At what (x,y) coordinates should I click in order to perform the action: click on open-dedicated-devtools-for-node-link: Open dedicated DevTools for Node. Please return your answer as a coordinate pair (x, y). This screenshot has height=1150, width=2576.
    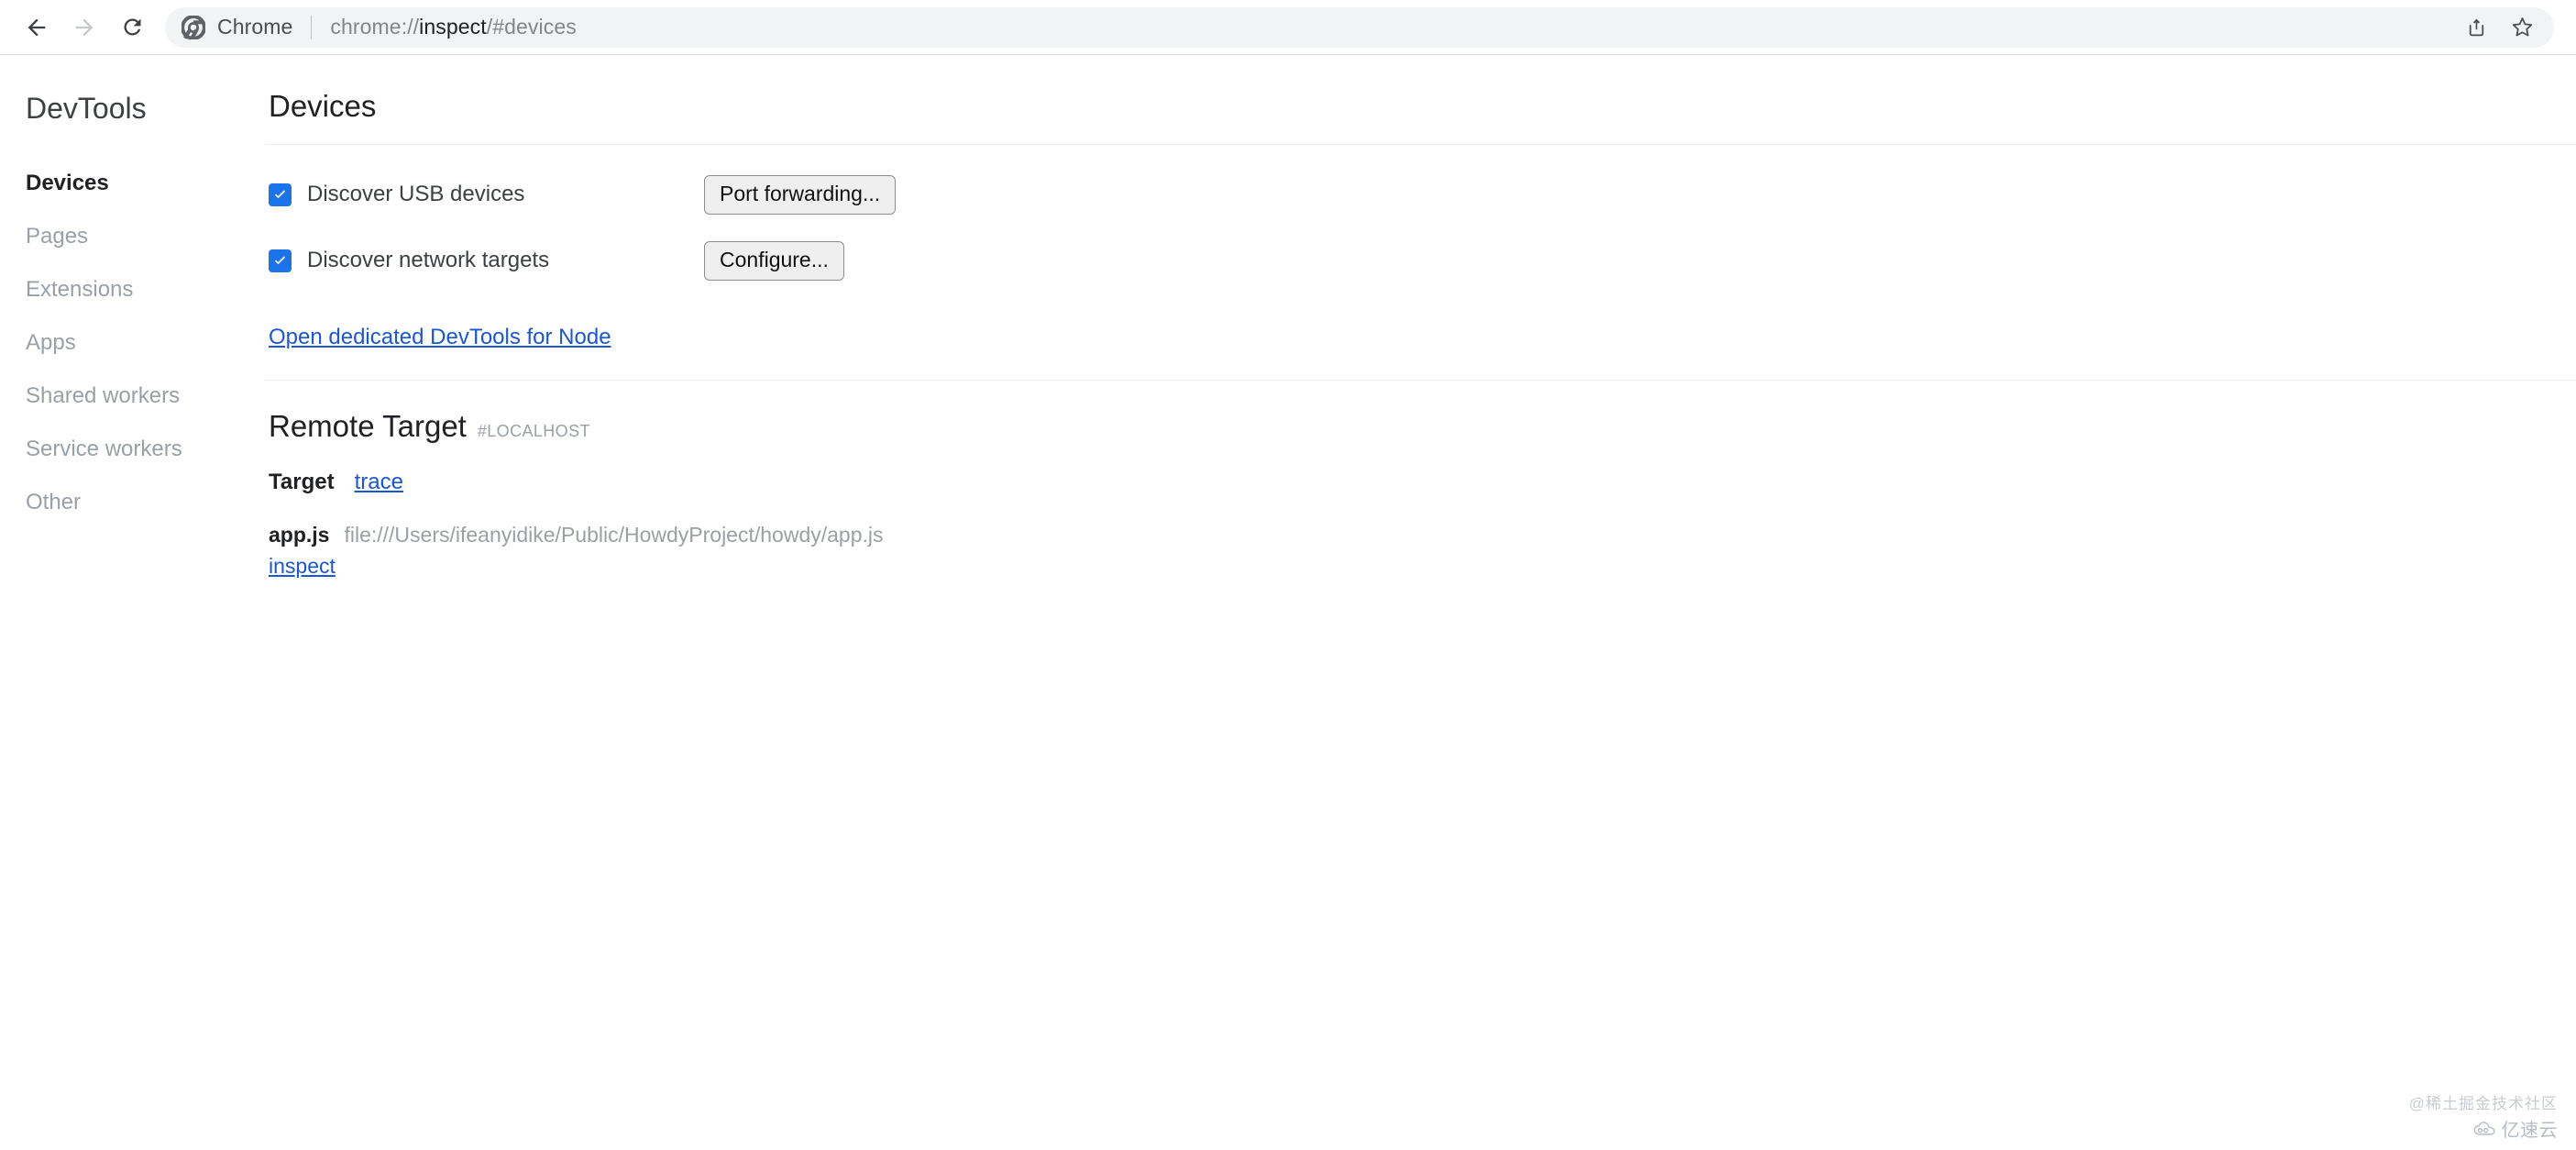
    Looking at the image, I should click on (438, 337).